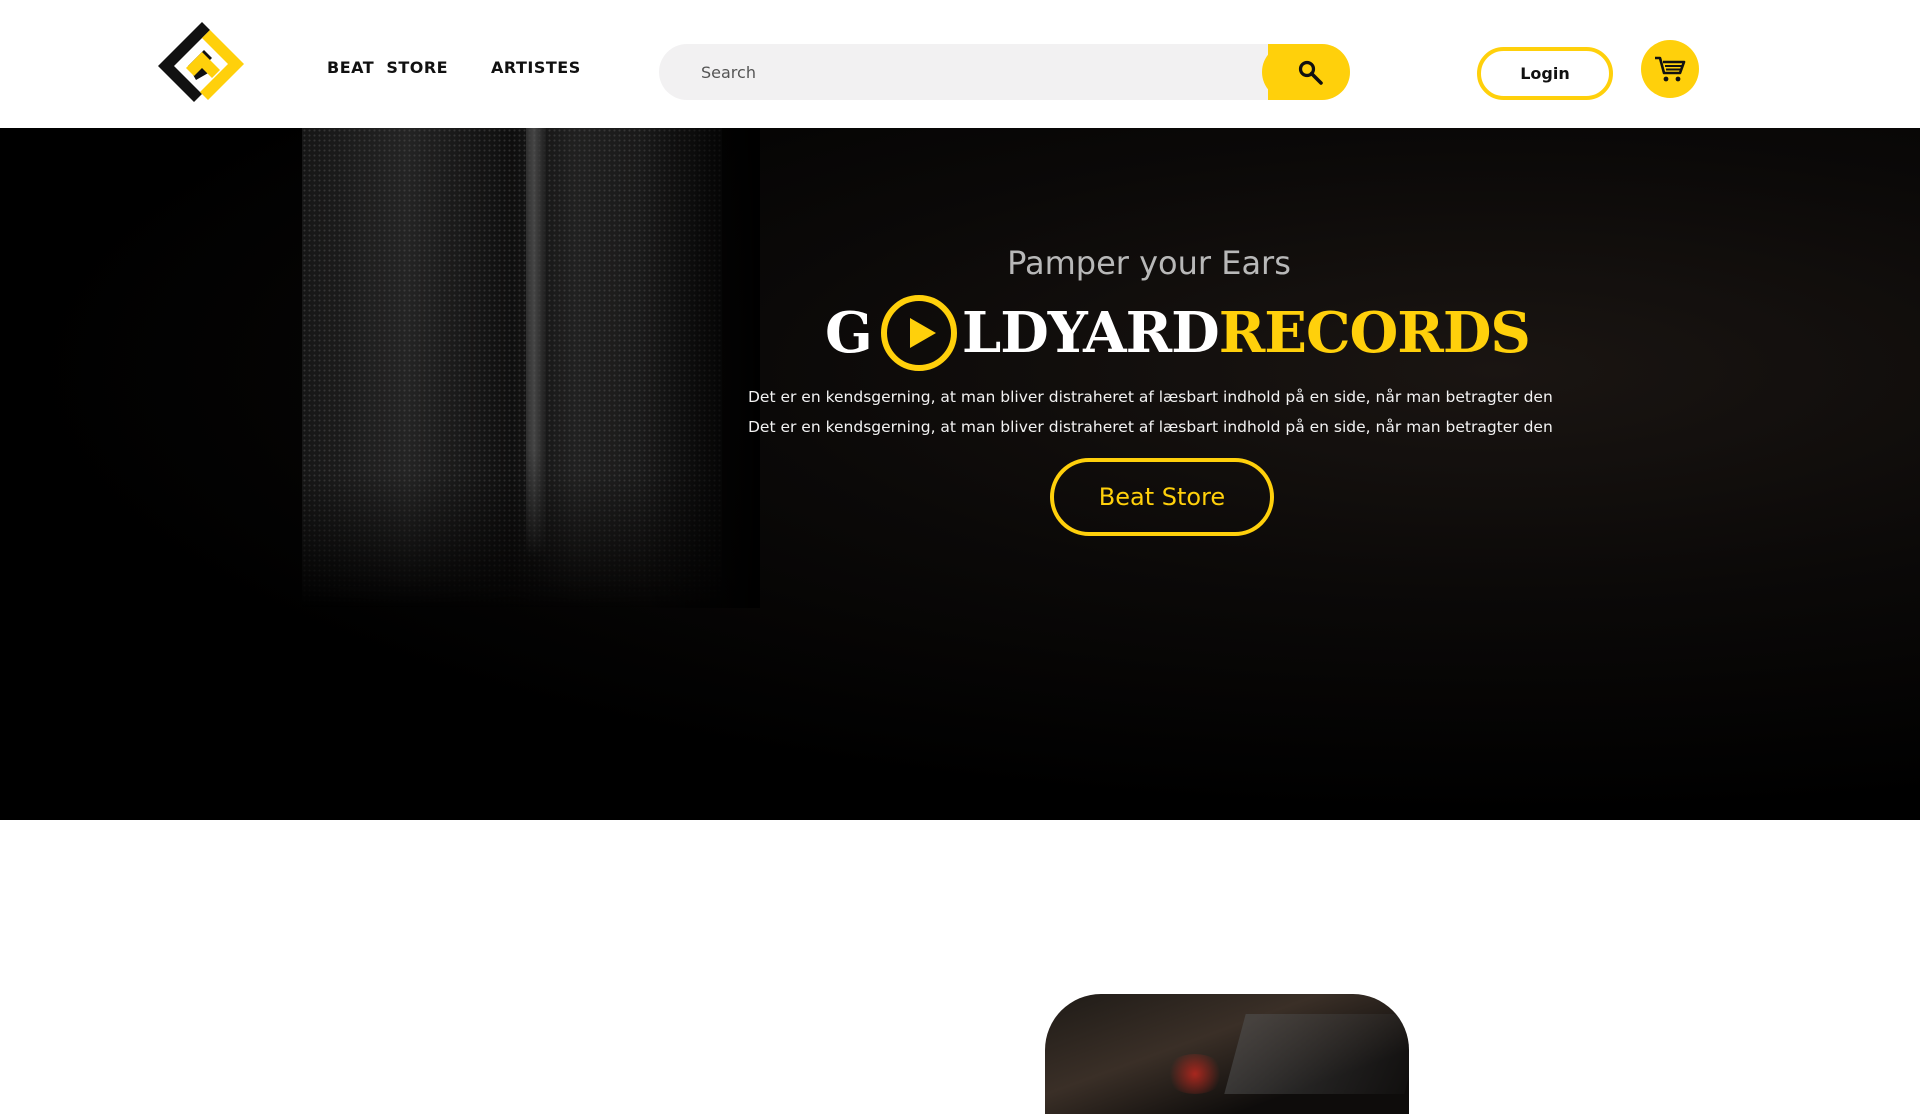  Describe the element at coordinates (1545, 73) in the screenshot. I see `login-button: Login` at that location.